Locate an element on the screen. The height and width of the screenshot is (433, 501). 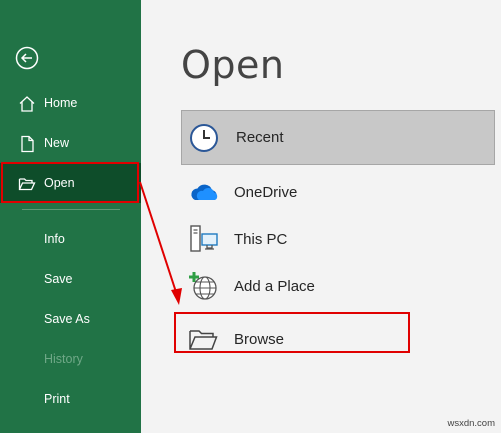
watermark: wsxdn.com is located at coordinates (471, 423).